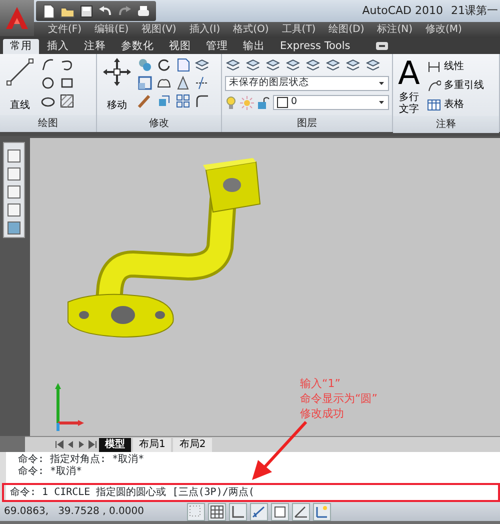 The width and height of the screenshot is (500, 524). I want to click on light-bulb-icon, so click(231, 103).